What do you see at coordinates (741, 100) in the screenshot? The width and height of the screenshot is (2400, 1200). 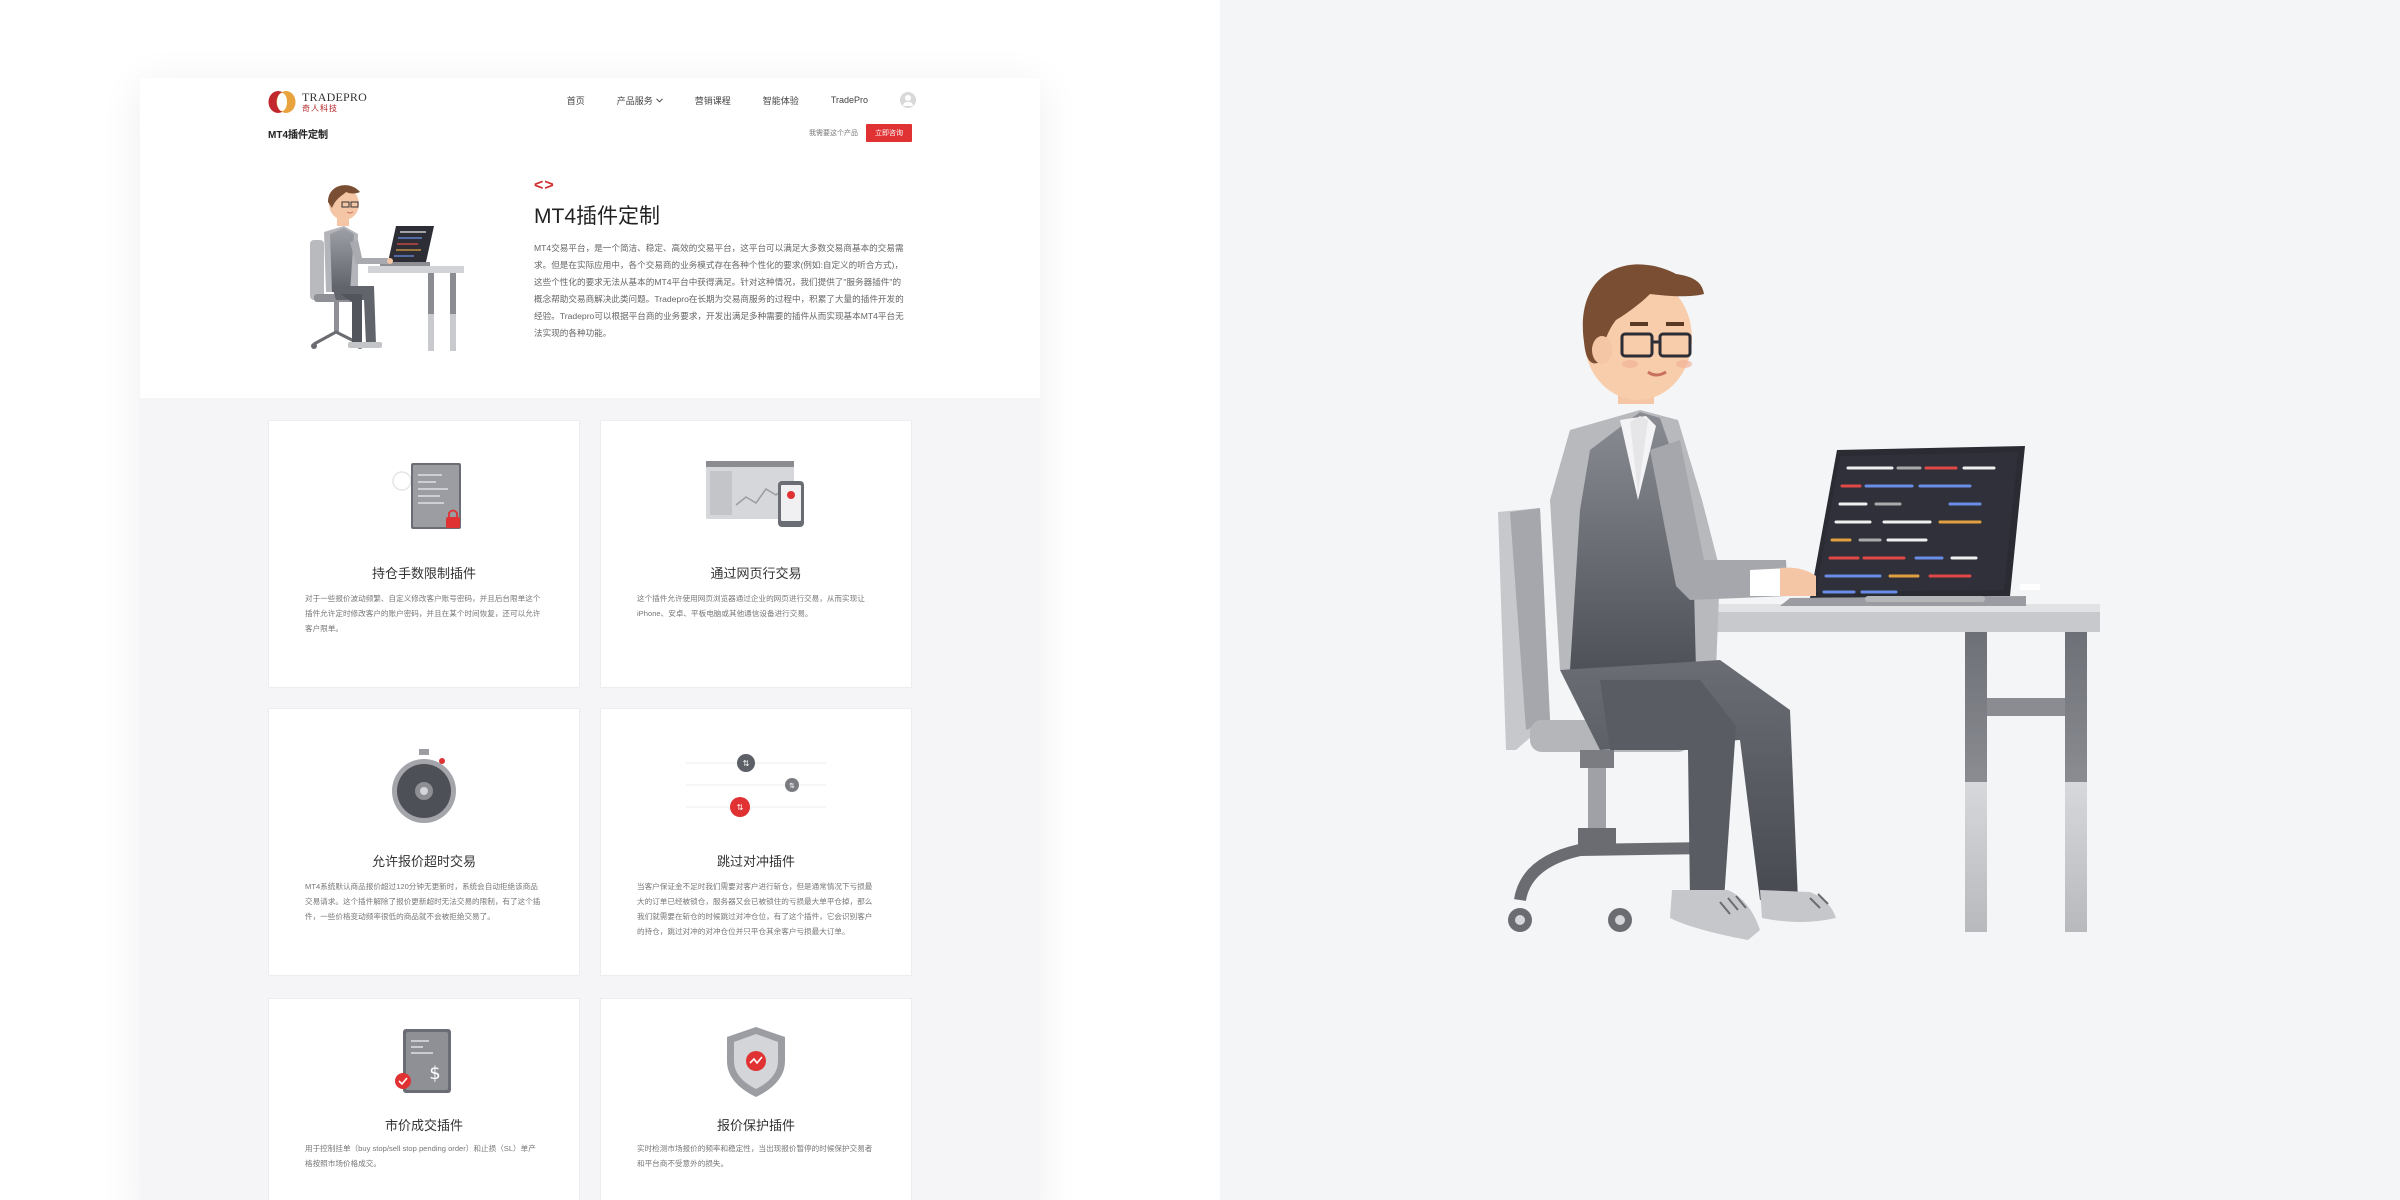 I see `main-nav: 首页 产品服务 营销课程 智能体验 TradePro` at bounding box center [741, 100].